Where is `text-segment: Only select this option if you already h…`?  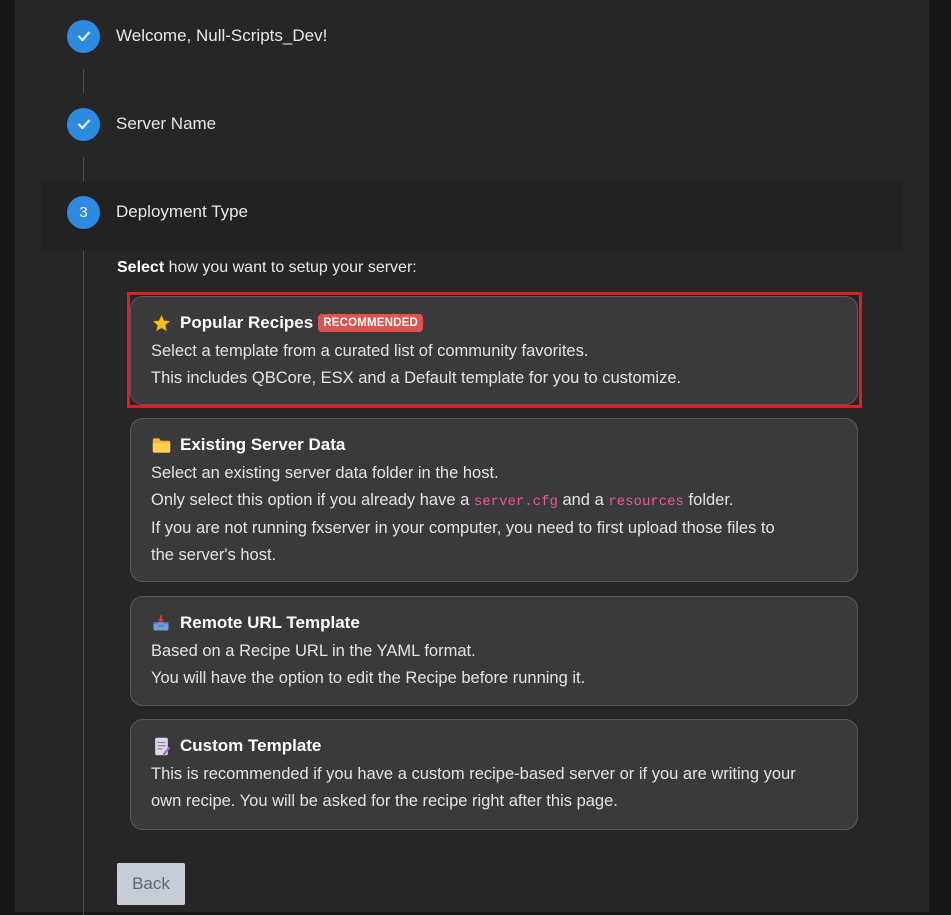
text-segment: Only select this option if you already h… is located at coordinates (312, 499).